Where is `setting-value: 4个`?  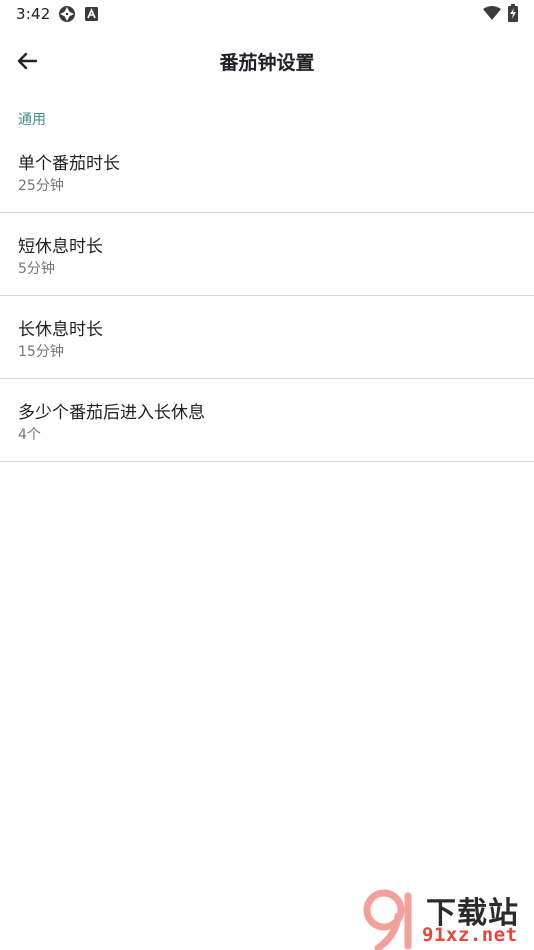
setting-value: 4个 is located at coordinates (29, 435).